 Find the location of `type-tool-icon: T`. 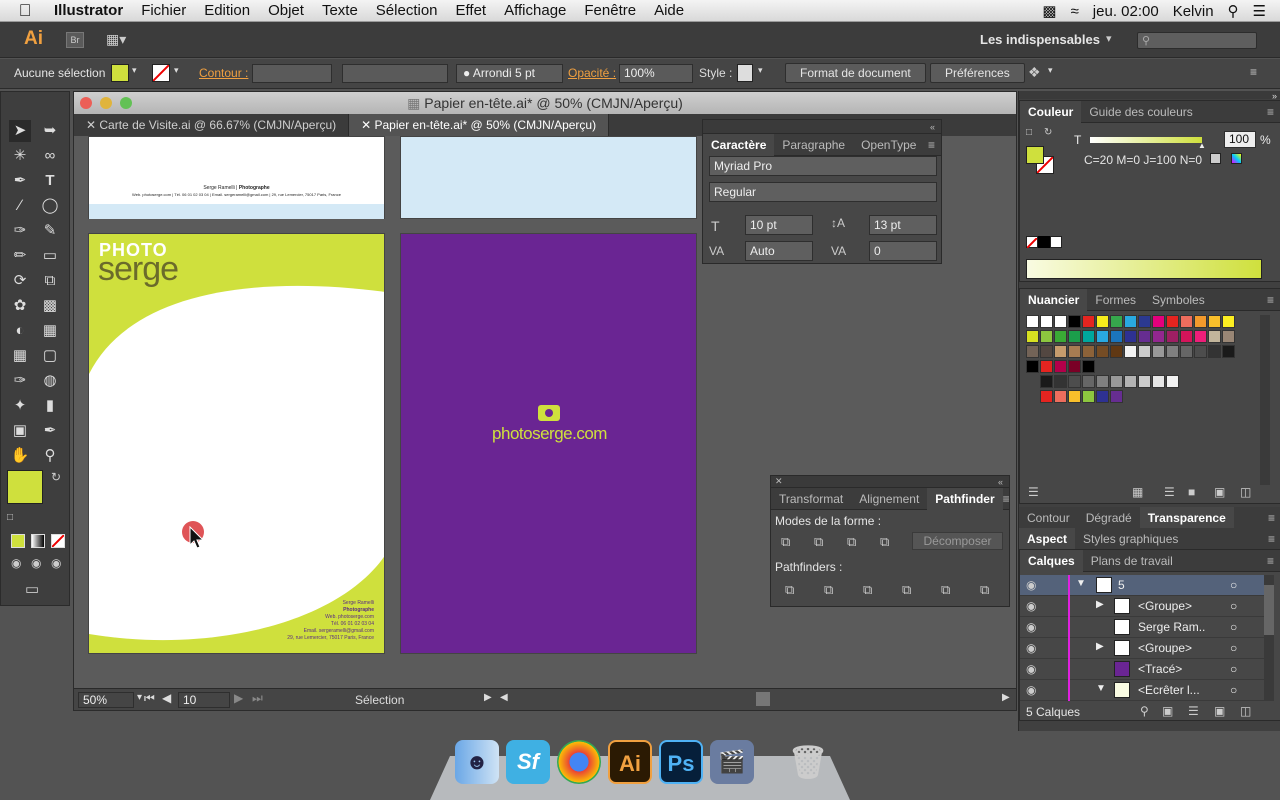

type-tool-icon: T is located at coordinates (50, 181).